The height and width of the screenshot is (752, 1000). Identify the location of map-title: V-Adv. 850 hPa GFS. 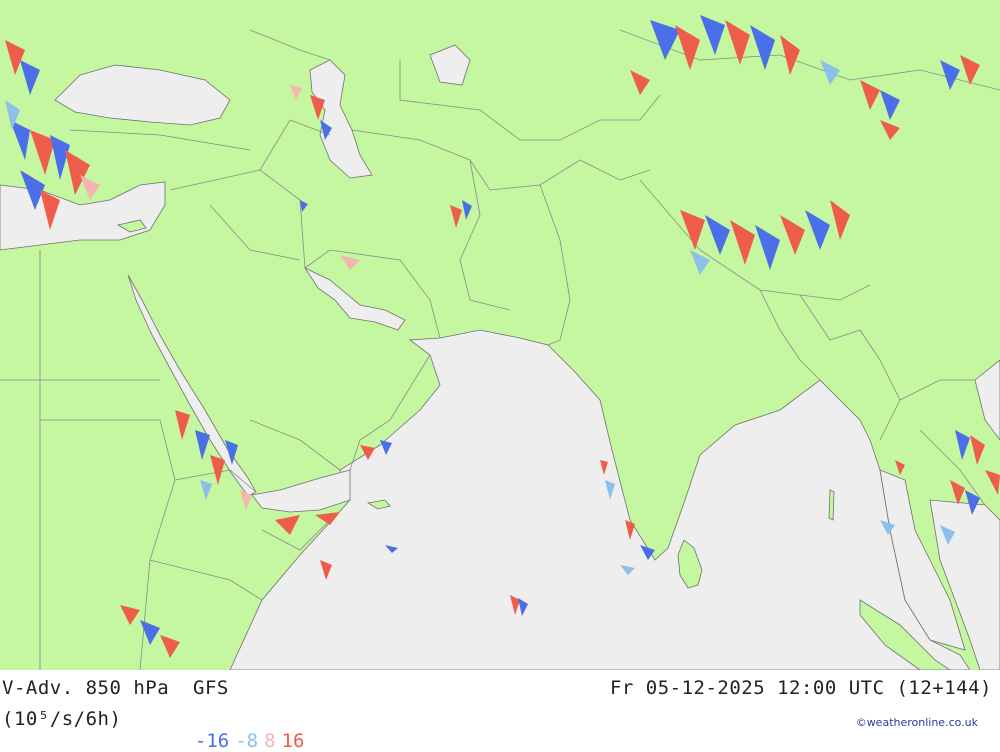
(115, 688).